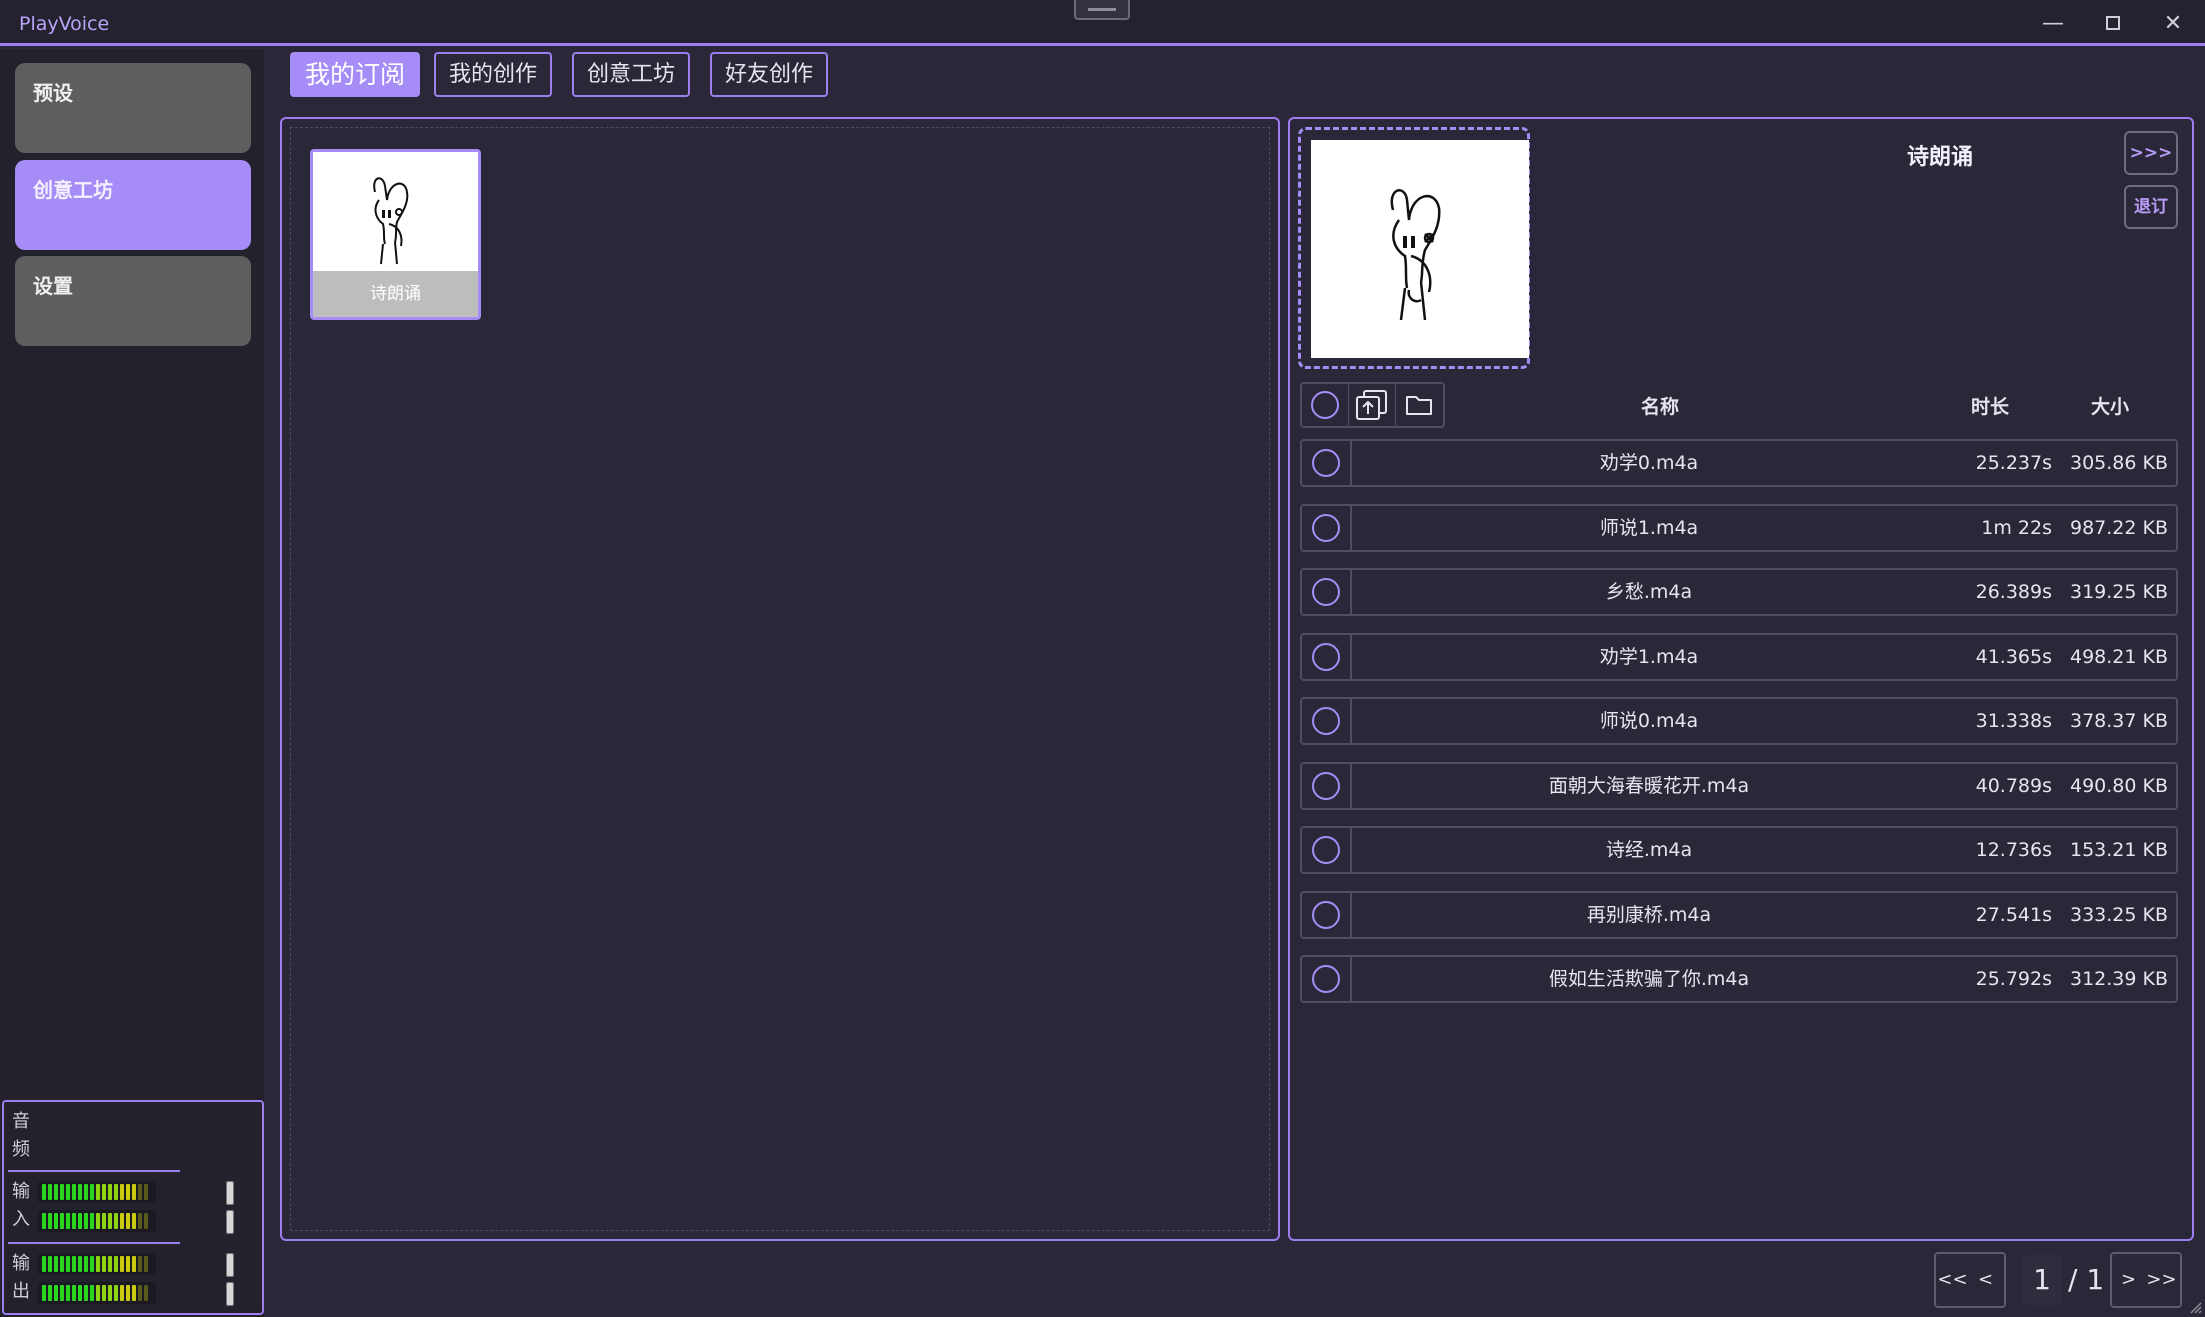  What do you see at coordinates (133, 301) in the screenshot?
I see `sidebar-item-settings: 设置` at bounding box center [133, 301].